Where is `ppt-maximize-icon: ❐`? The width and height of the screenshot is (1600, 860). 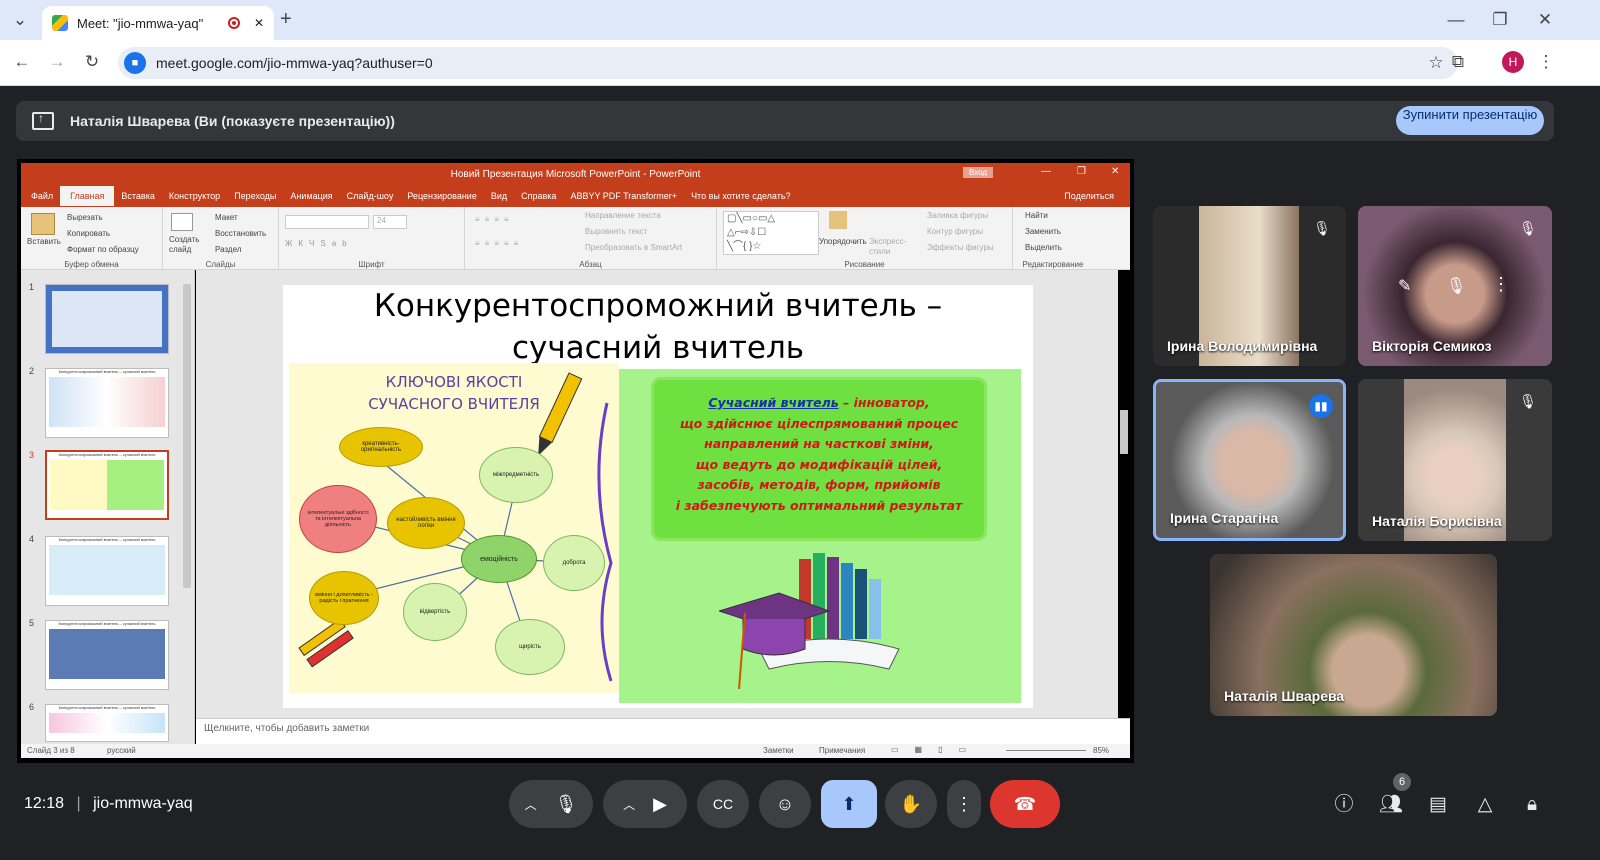
ppt-maximize-icon: ❐ is located at coordinates (1081, 171).